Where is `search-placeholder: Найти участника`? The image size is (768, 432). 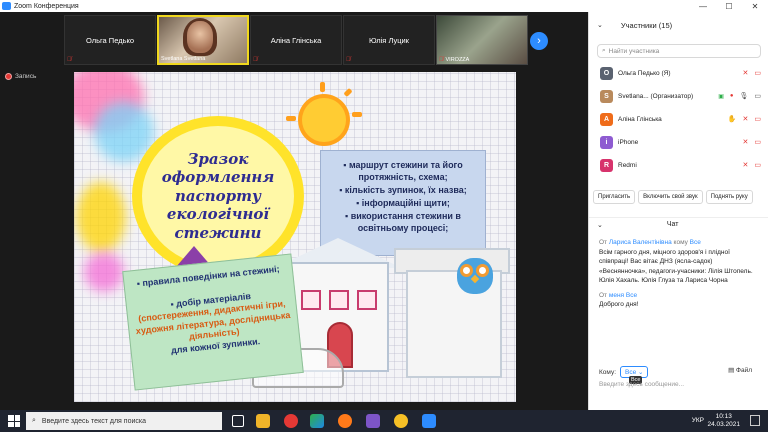 search-placeholder: Найти участника is located at coordinates (634, 51).